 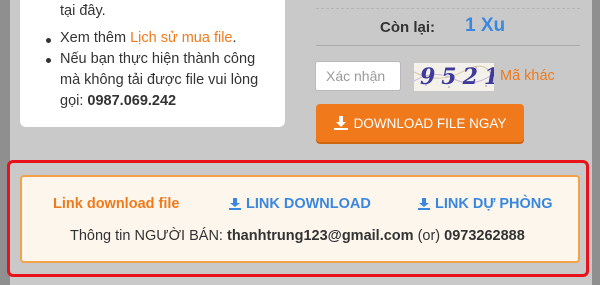 I want to click on captcha-input, so click(x=358, y=76).